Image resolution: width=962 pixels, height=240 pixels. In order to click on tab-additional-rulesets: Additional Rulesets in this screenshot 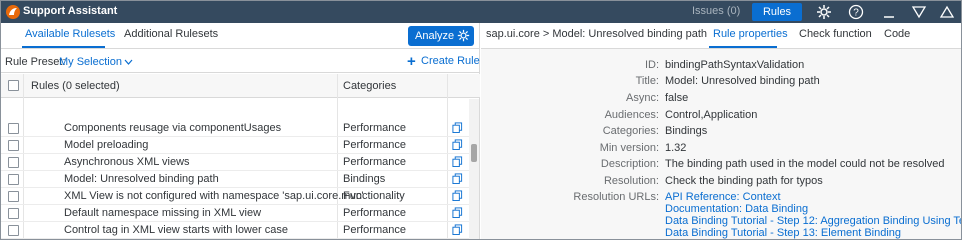, I will do `click(171, 34)`.